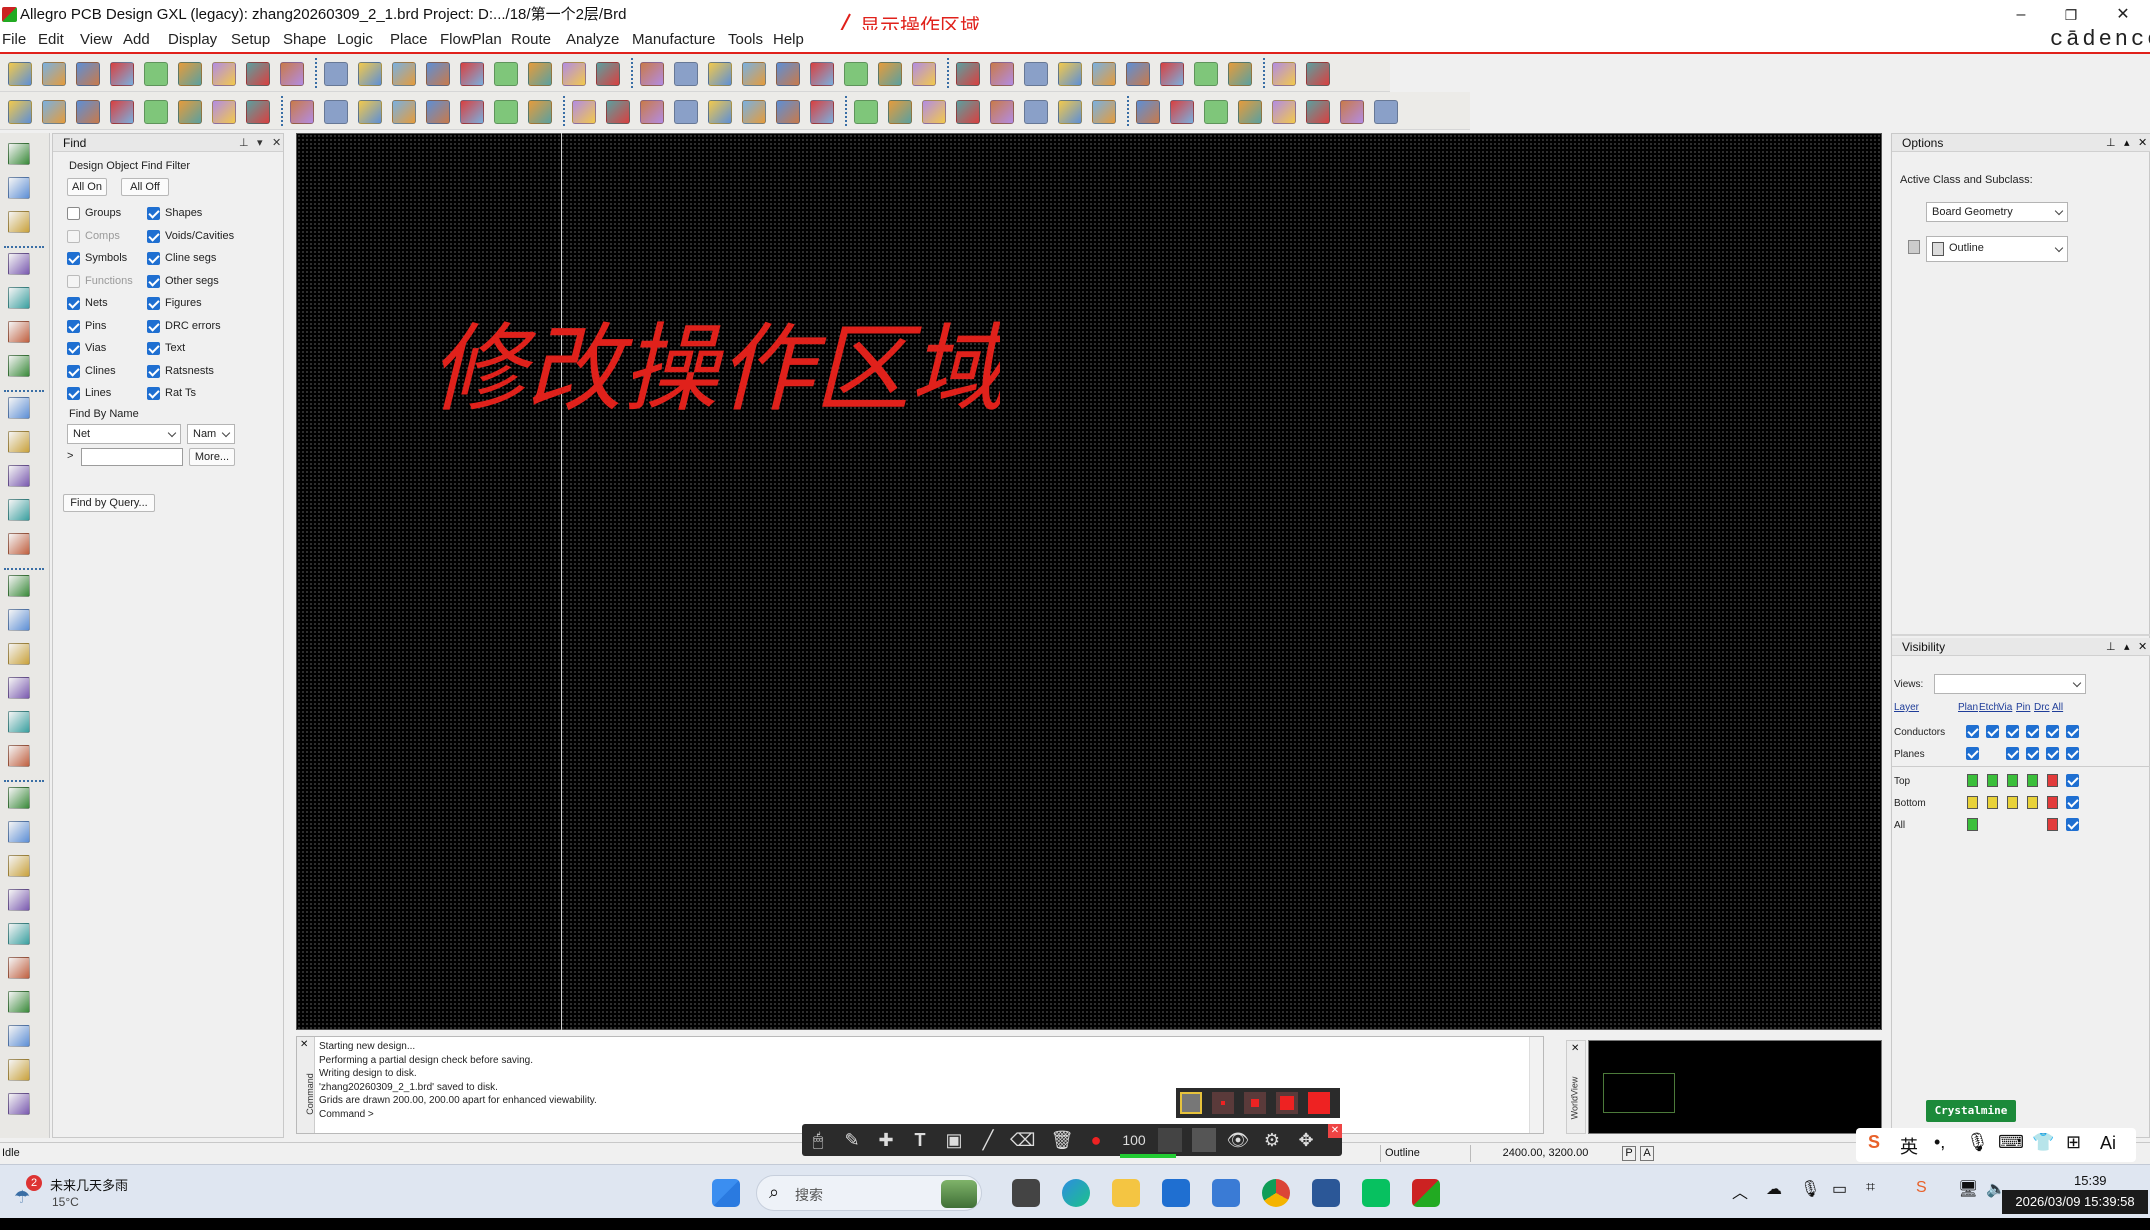  What do you see at coordinates (471, 40) in the screenshot?
I see `menu-flowplan: FlowPlan` at bounding box center [471, 40].